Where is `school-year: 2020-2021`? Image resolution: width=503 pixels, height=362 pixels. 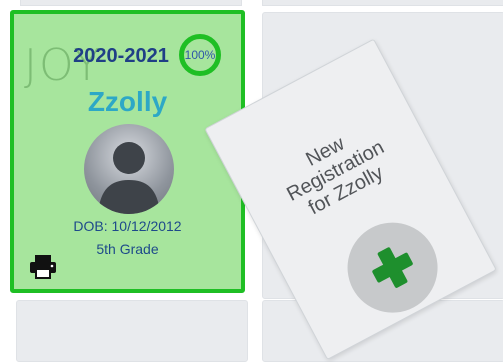 school-year: 2020-2021 is located at coordinates (121, 56).